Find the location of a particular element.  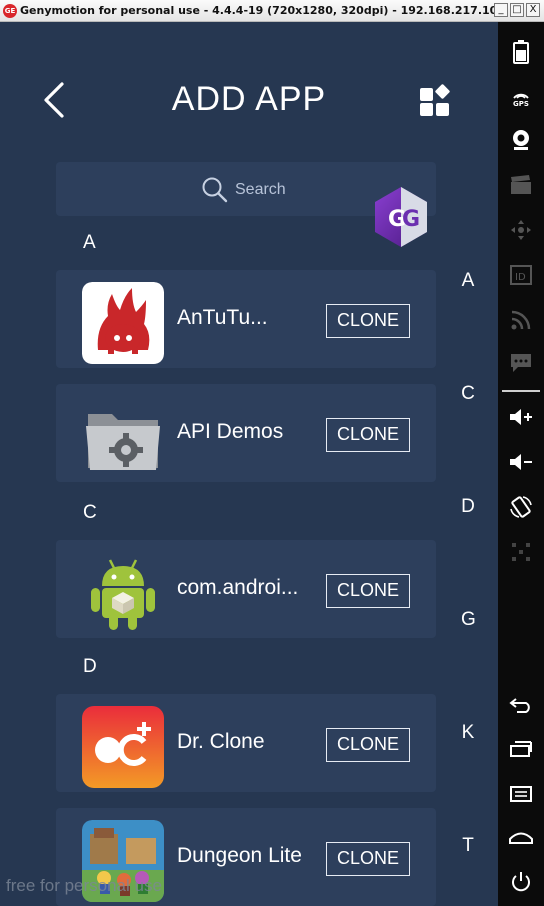

app-list-item: AnTuTu... CLONE is located at coordinates (246, 319).